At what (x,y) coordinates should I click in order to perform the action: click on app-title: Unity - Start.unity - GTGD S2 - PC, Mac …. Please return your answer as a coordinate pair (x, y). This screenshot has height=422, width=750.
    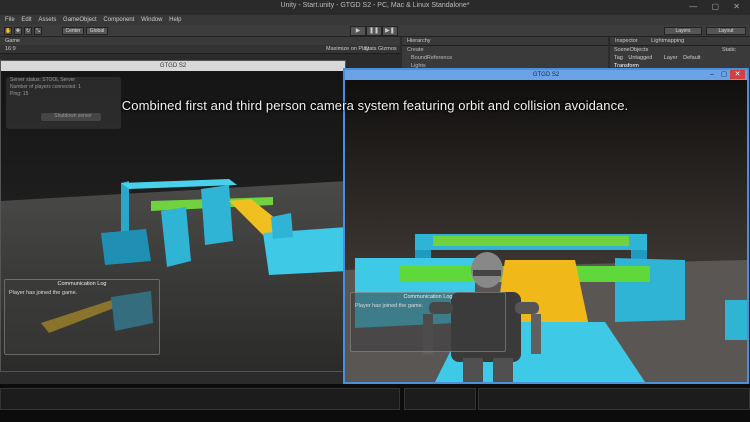
    Looking at the image, I should click on (375, 5).